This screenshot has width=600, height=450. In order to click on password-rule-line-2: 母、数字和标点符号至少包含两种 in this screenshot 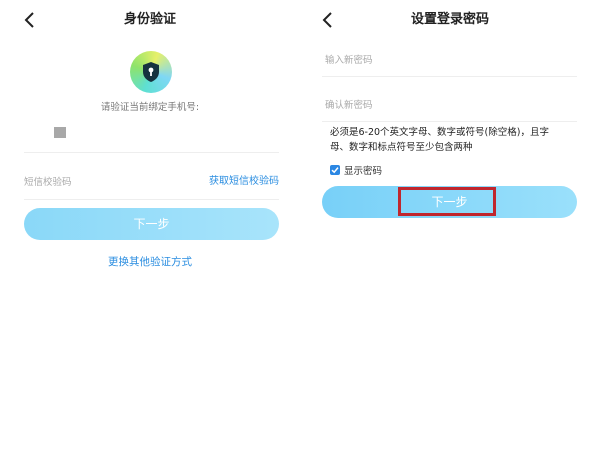, I will do `click(401, 147)`.